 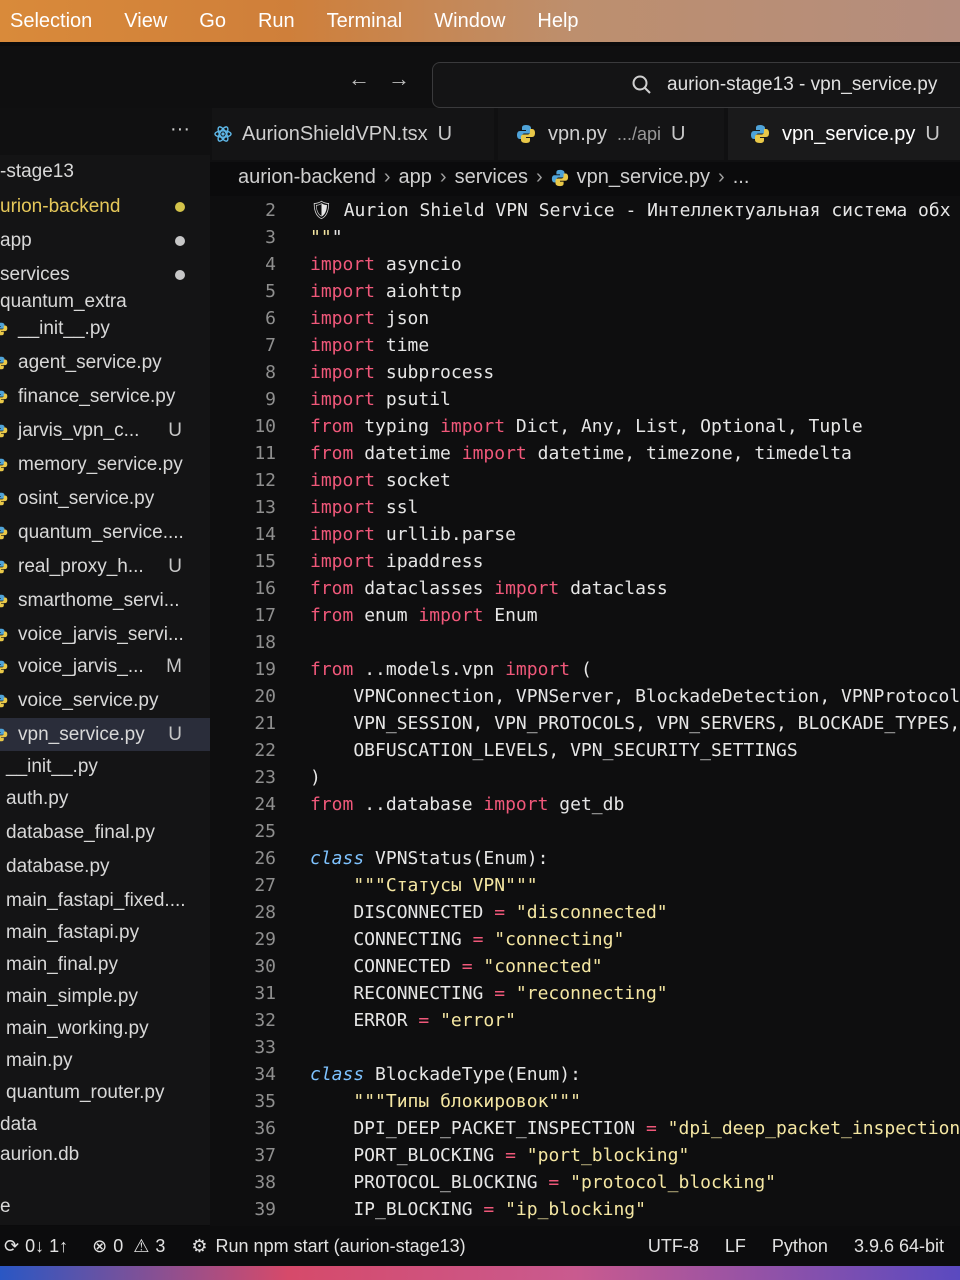 I want to click on sidebar-item: -stage13, so click(x=105, y=171).